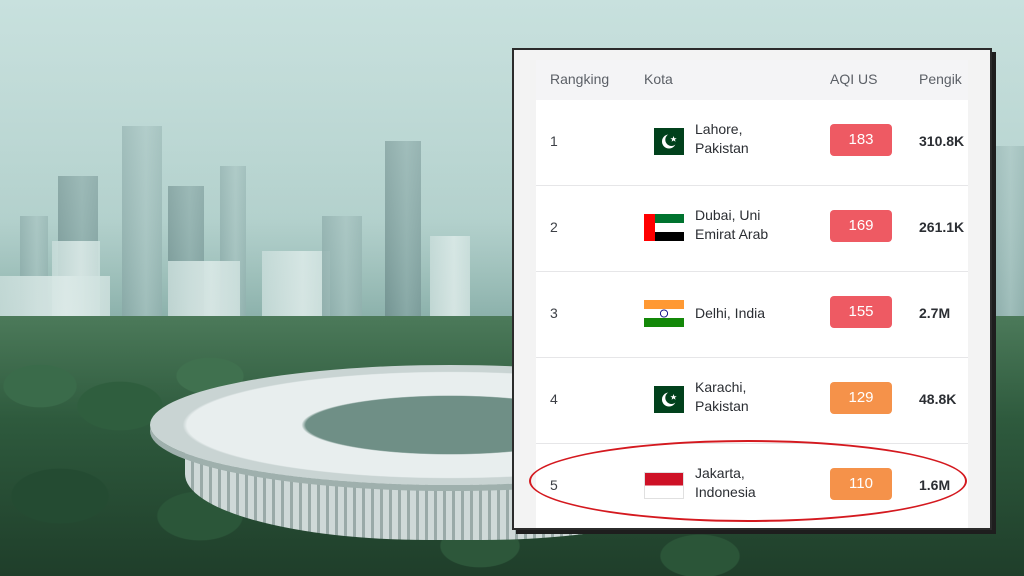 Image resolution: width=1024 pixels, height=576 pixels. What do you see at coordinates (935, 313) in the screenshot?
I see `followers-count: 2.7M` at bounding box center [935, 313].